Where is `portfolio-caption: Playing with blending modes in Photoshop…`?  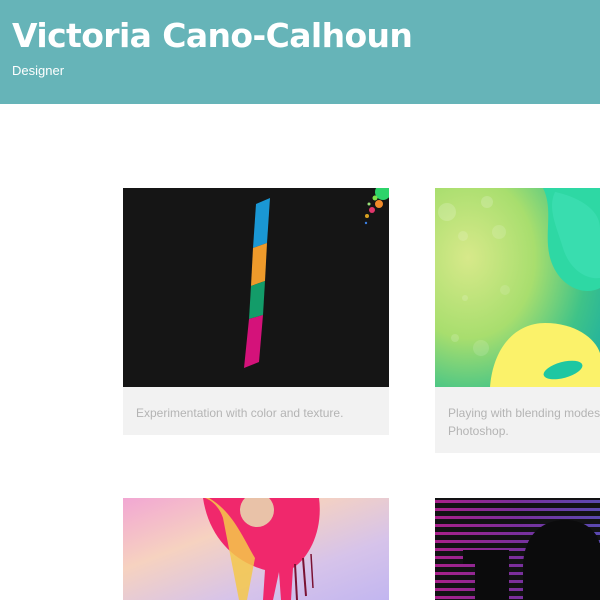
portfolio-caption: Playing with blending modes in Photoshop… is located at coordinates (524, 422).